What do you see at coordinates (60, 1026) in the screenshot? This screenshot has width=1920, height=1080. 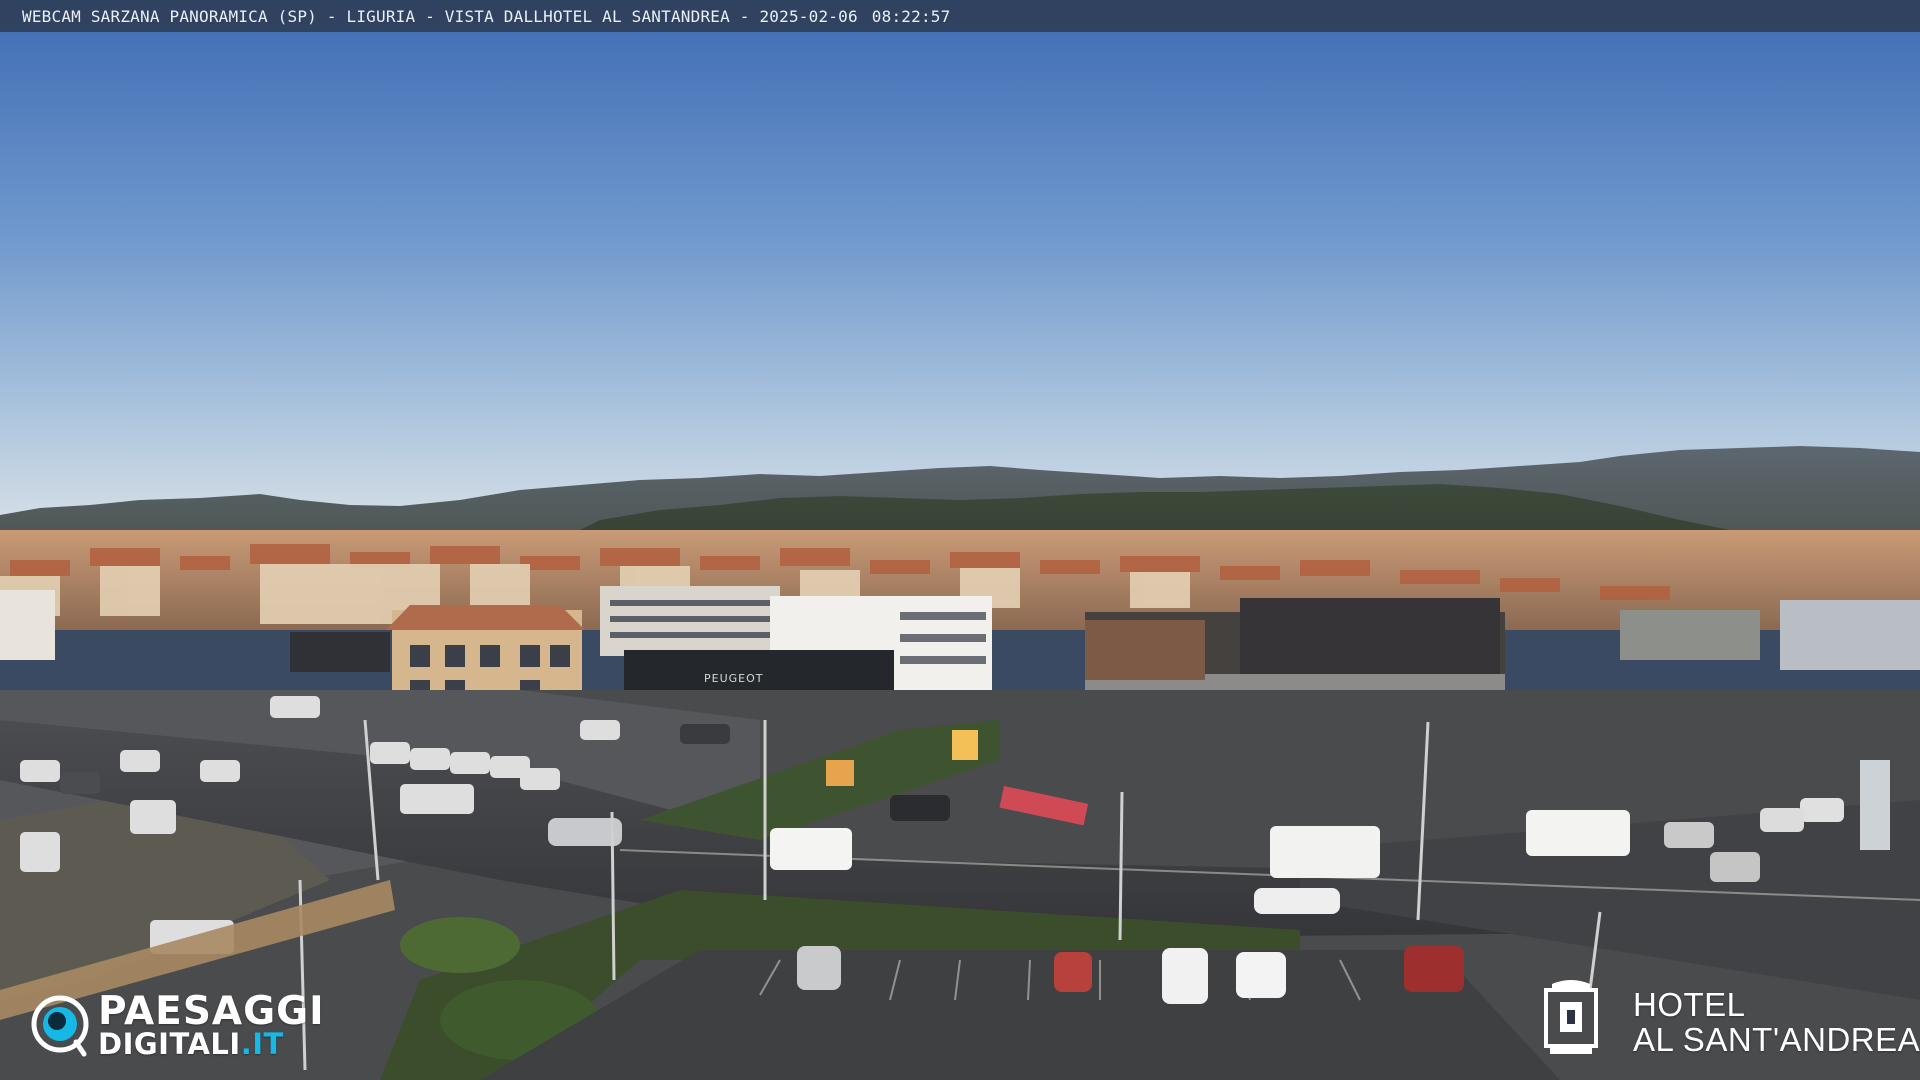 I see `eye-logo-icon` at bounding box center [60, 1026].